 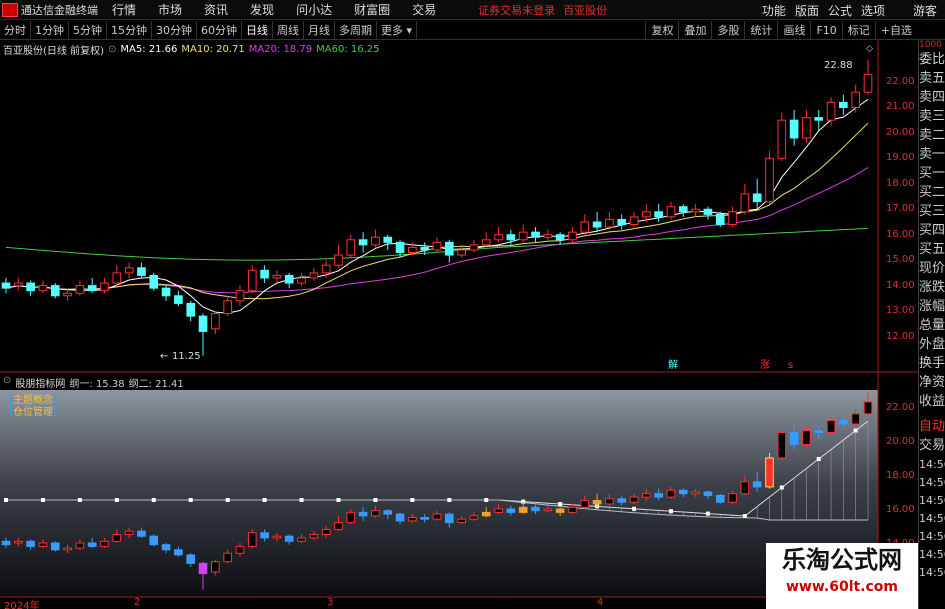 What do you see at coordinates (900, 234) in the screenshot?
I see `main-axis-16: 16.00` at bounding box center [900, 234].